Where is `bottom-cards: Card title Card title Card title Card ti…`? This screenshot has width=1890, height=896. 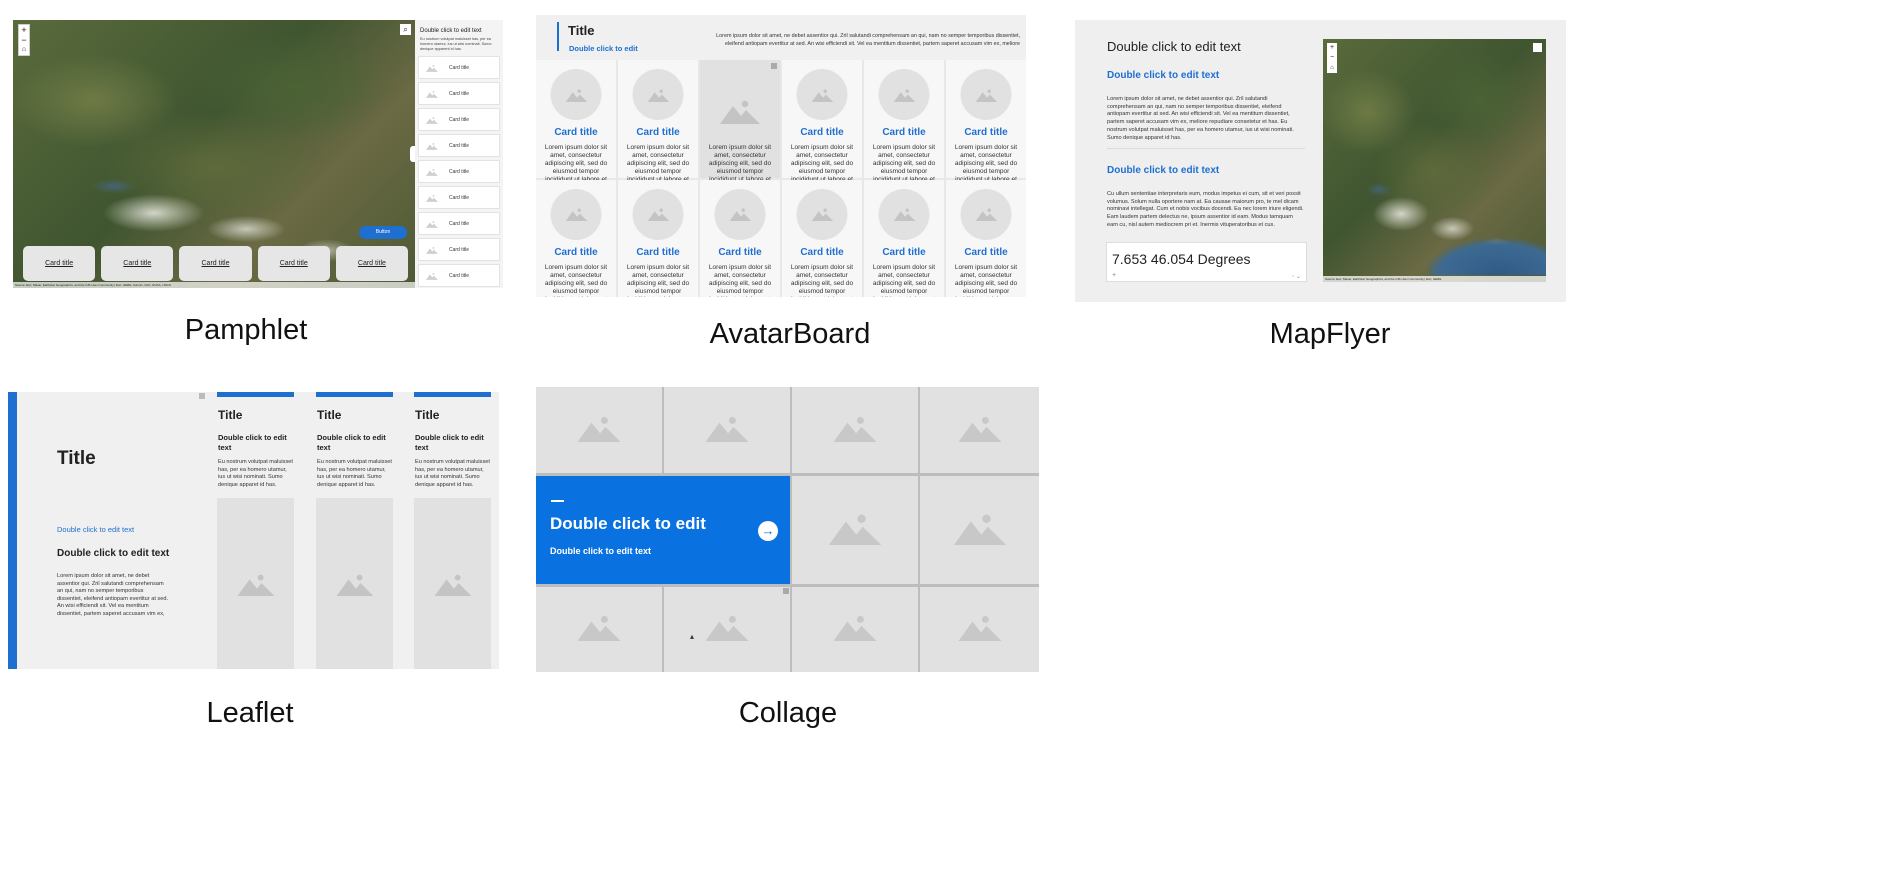 bottom-cards: Card title Card title Card title Card ti… is located at coordinates (216, 263).